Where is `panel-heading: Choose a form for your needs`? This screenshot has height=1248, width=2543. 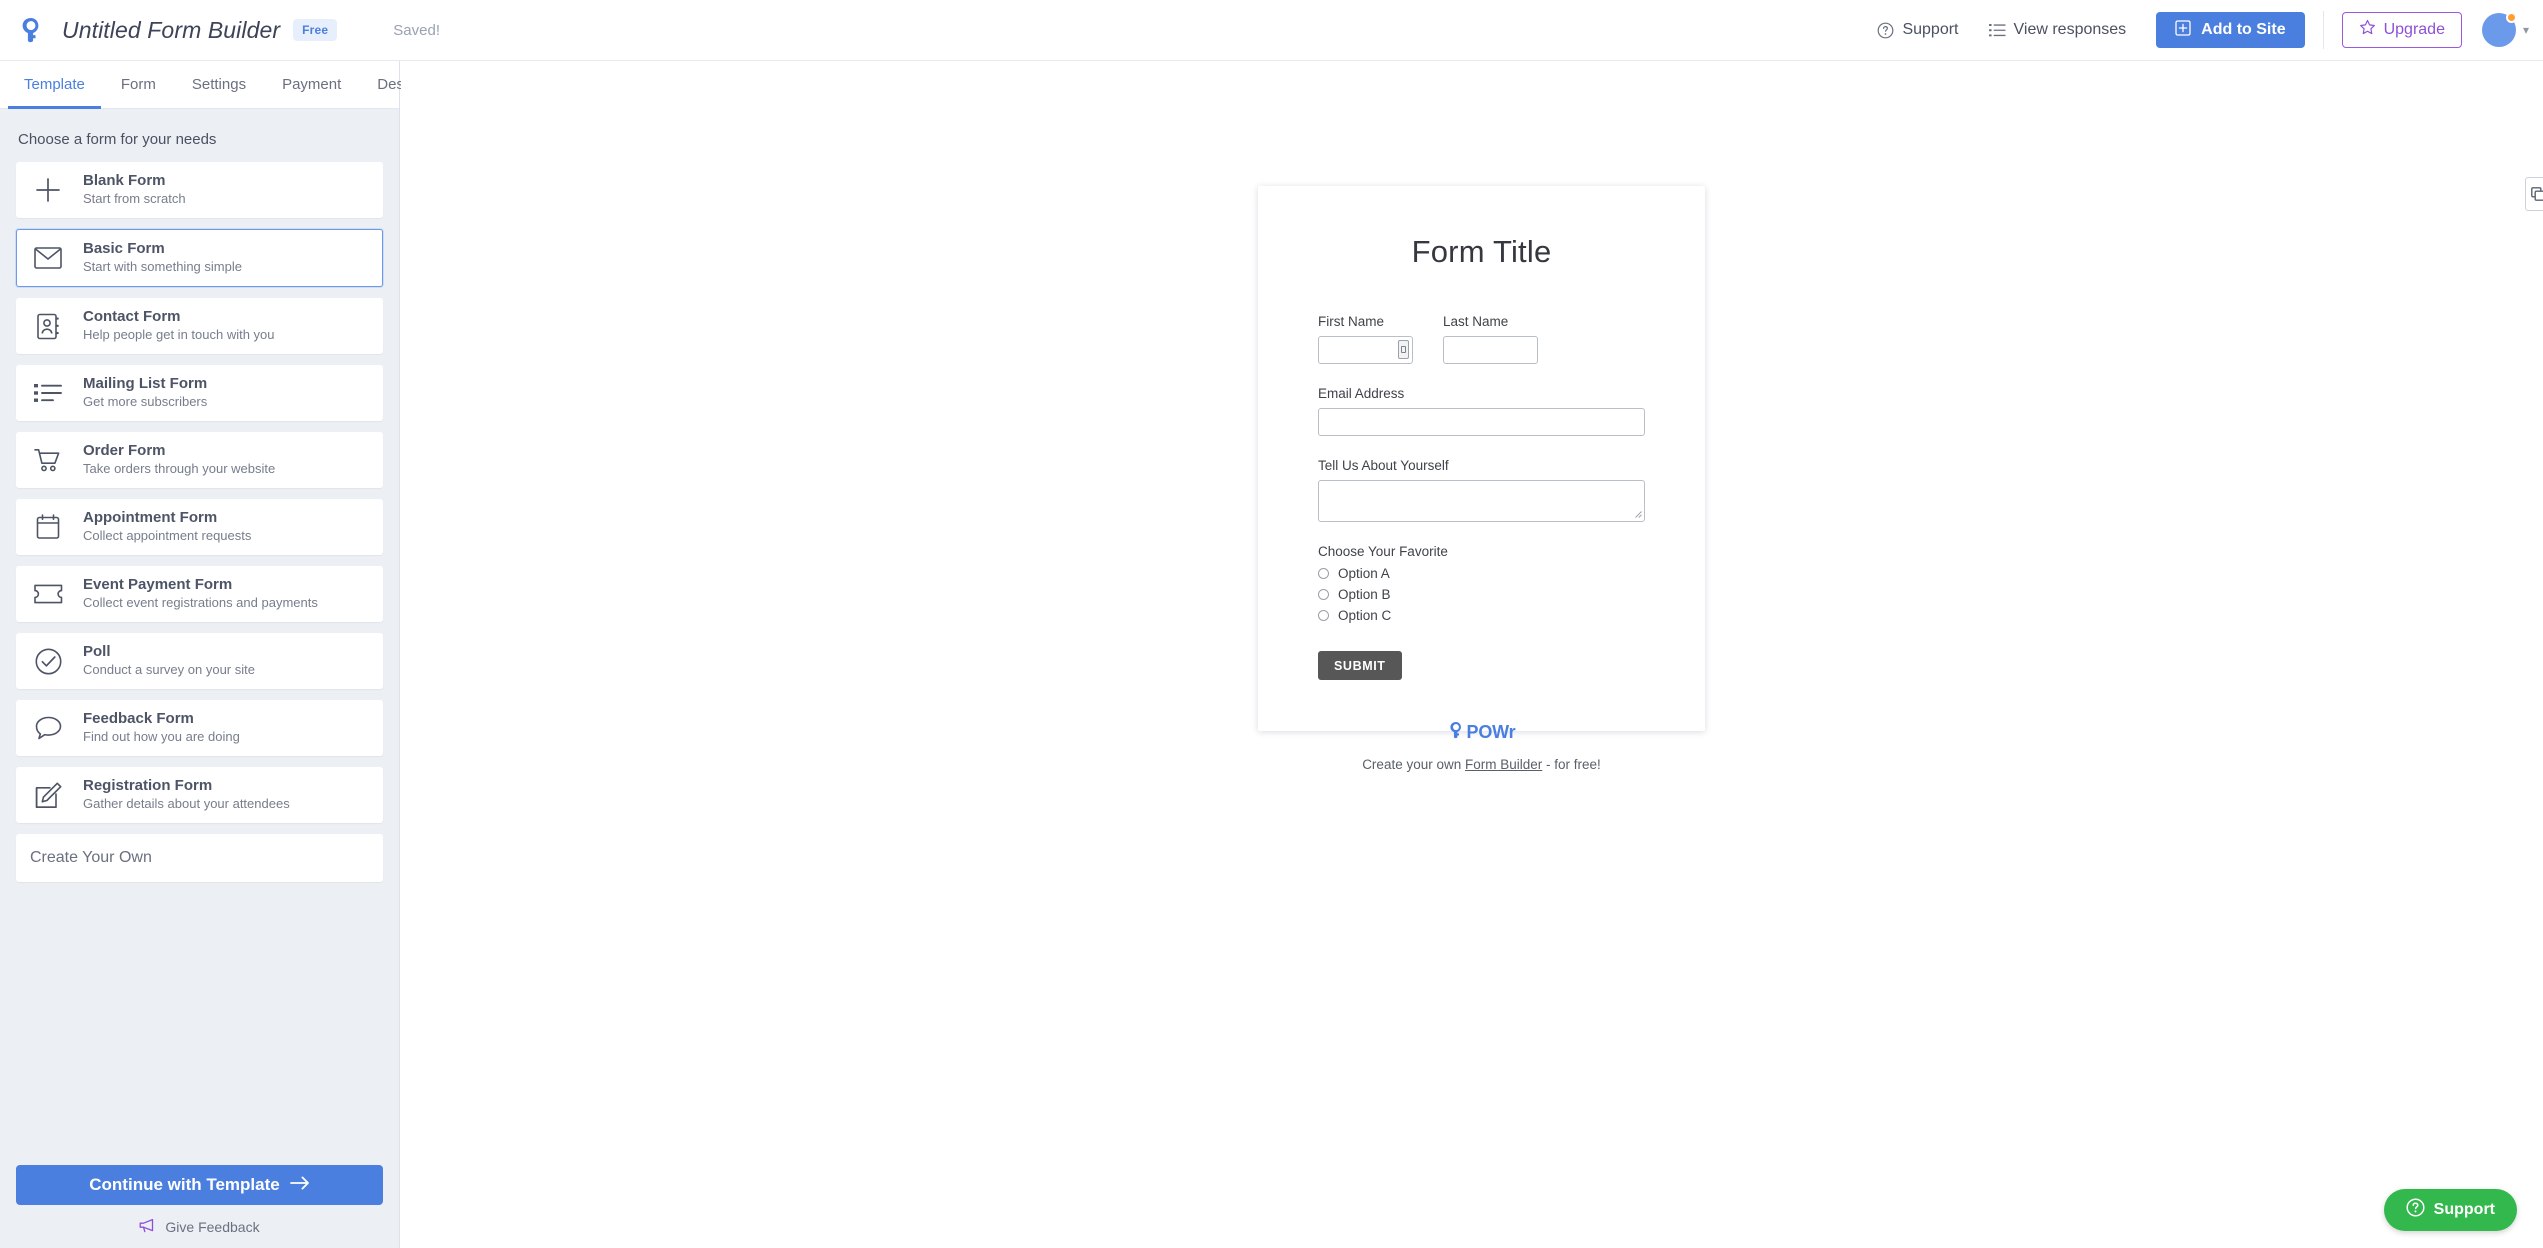
panel-heading: Choose a form for your needs is located at coordinates (117, 139).